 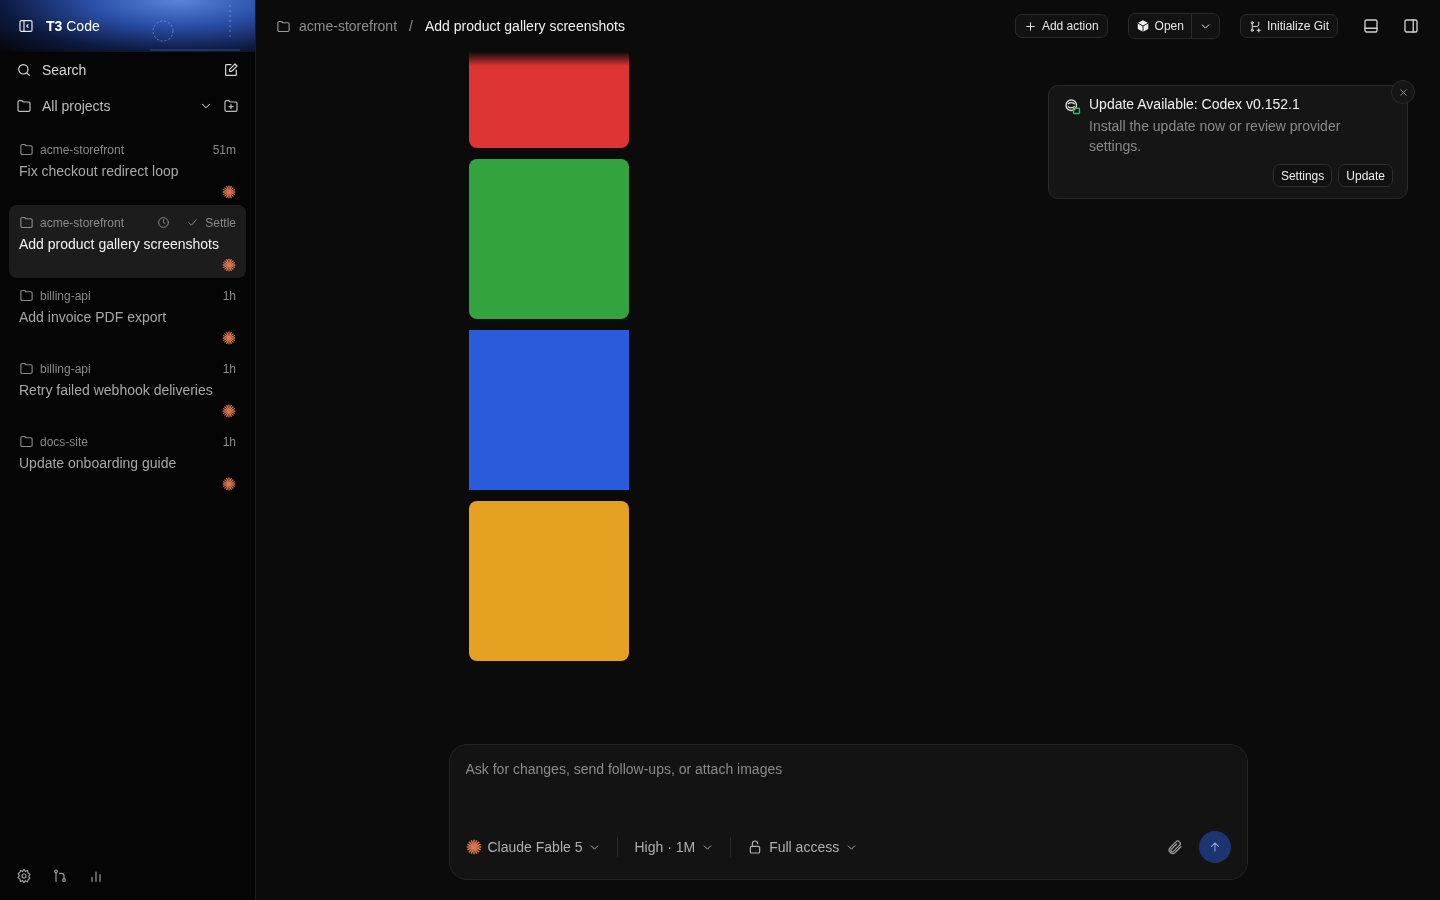 I want to click on message-input: Ask for changes, send follow-ups, or attach images, so click(x=848, y=781).